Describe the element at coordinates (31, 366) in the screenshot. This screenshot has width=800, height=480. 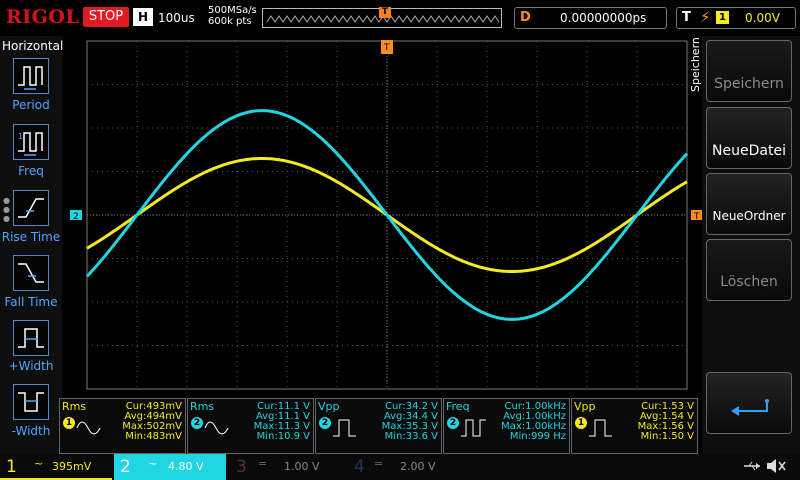
I see `pos-width-label: +Width` at that location.